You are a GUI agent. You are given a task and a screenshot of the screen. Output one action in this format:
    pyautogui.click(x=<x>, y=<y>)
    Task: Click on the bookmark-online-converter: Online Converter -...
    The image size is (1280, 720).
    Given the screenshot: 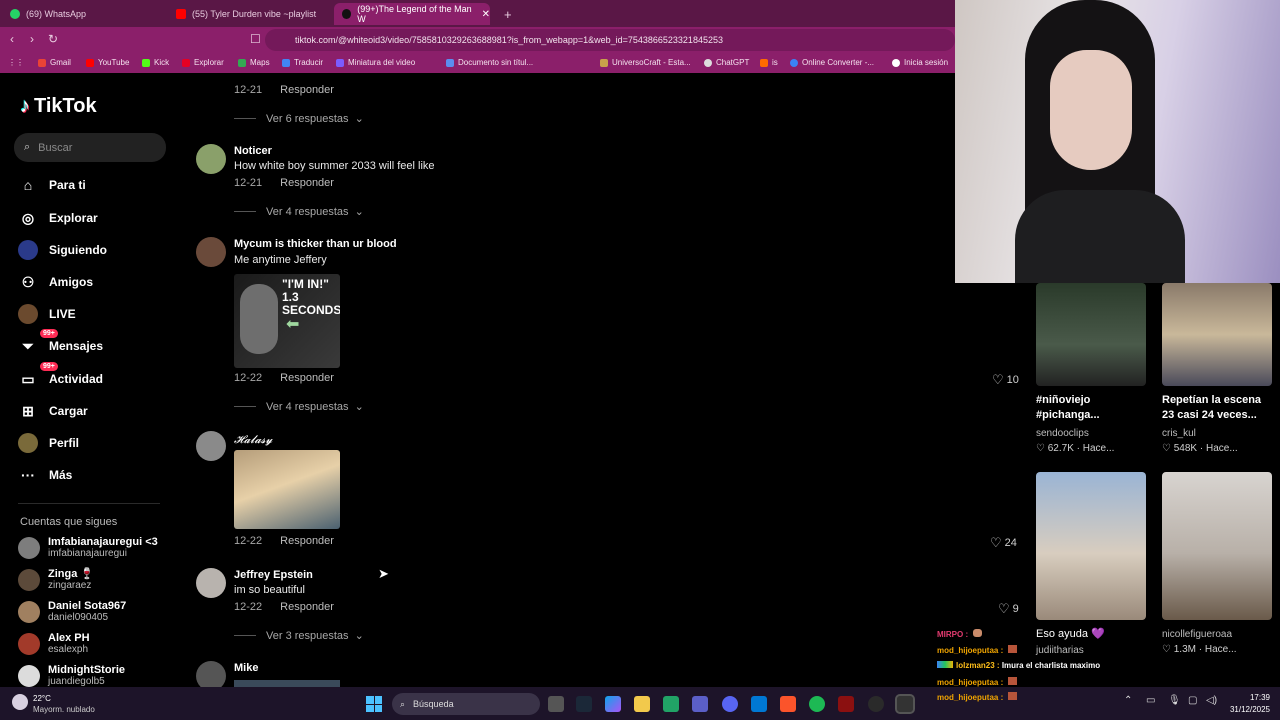 What is the action you would take?
    pyautogui.click(x=832, y=62)
    